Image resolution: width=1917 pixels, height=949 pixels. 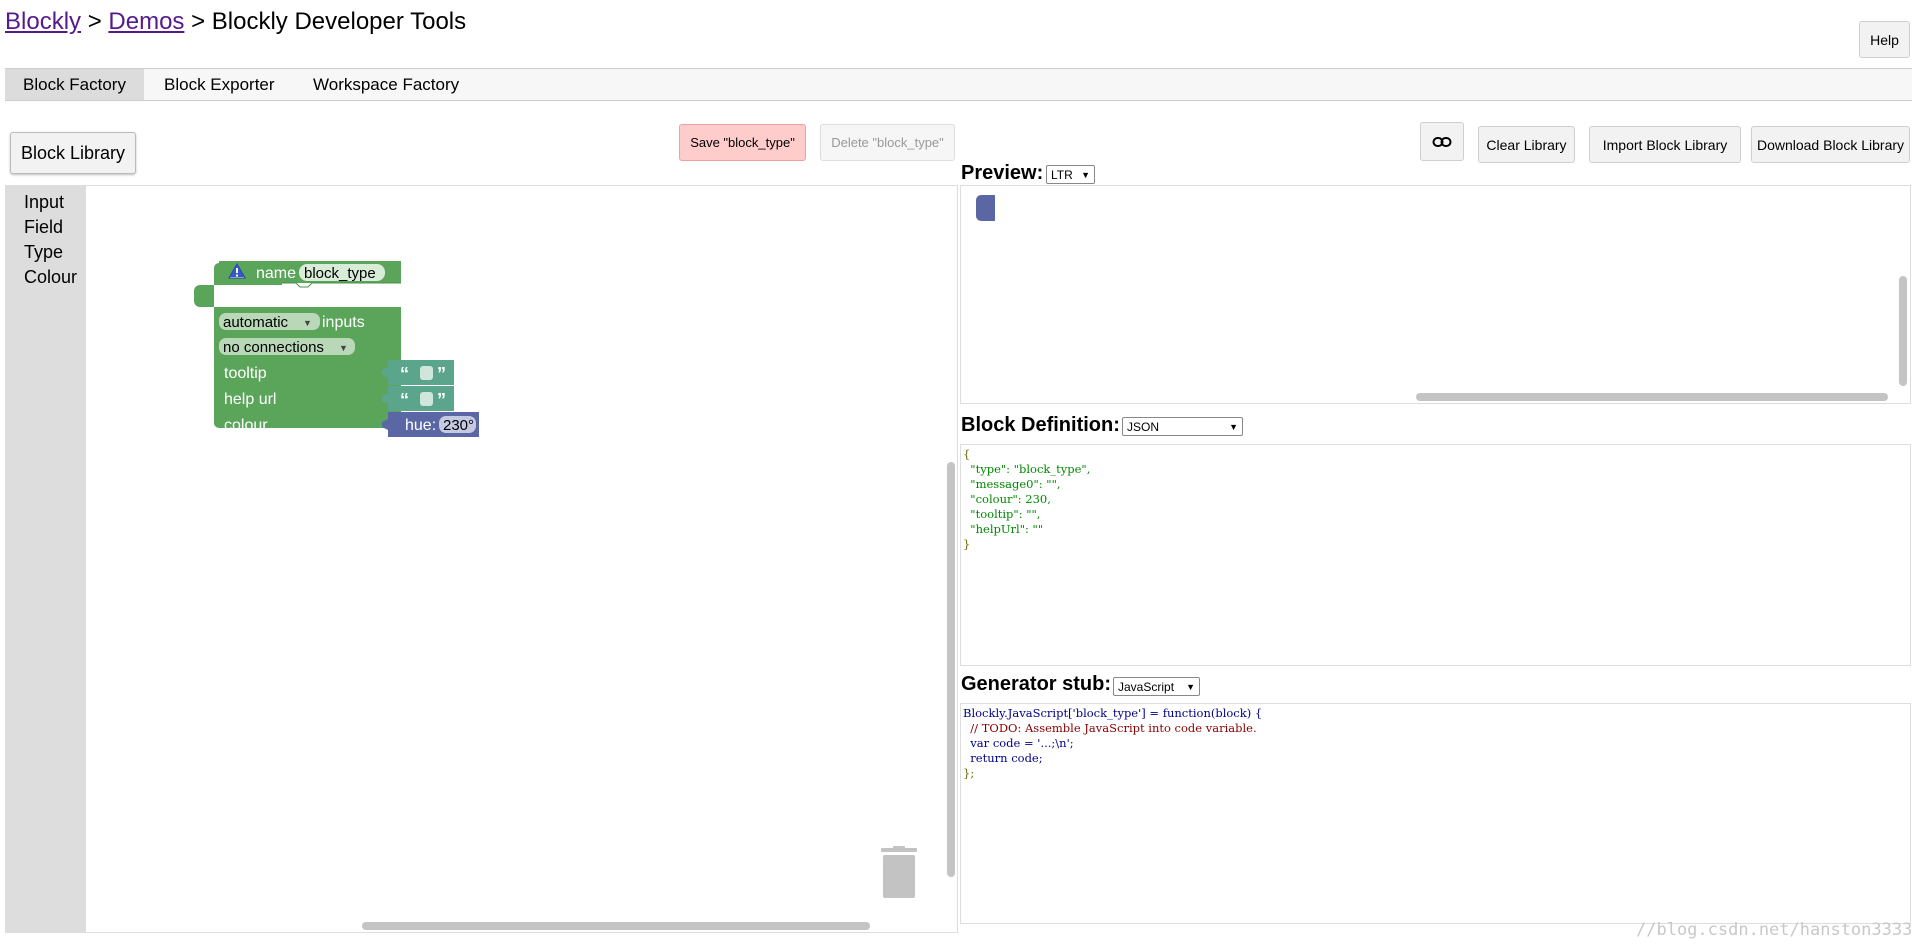 What do you see at coordinates (990, 213) in the screenshot?
I see `preview-block` at bounding box center [990, 213].